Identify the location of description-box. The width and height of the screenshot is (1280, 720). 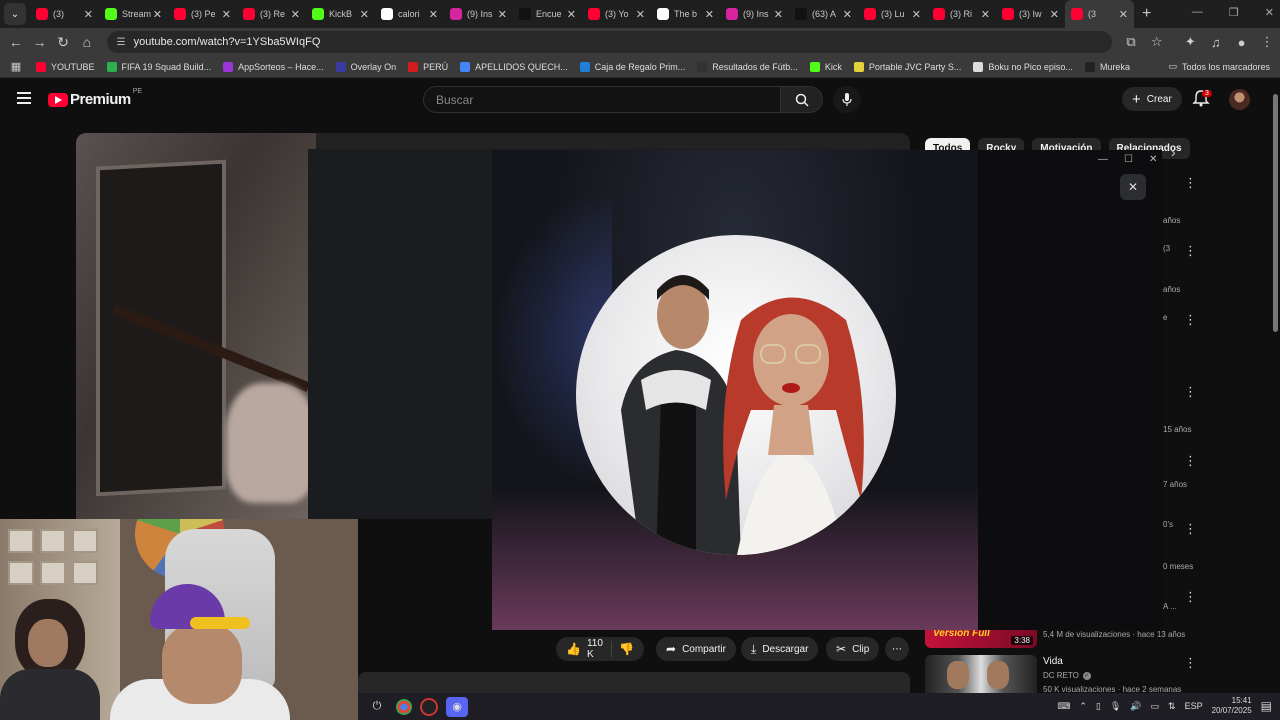
(634, 682).